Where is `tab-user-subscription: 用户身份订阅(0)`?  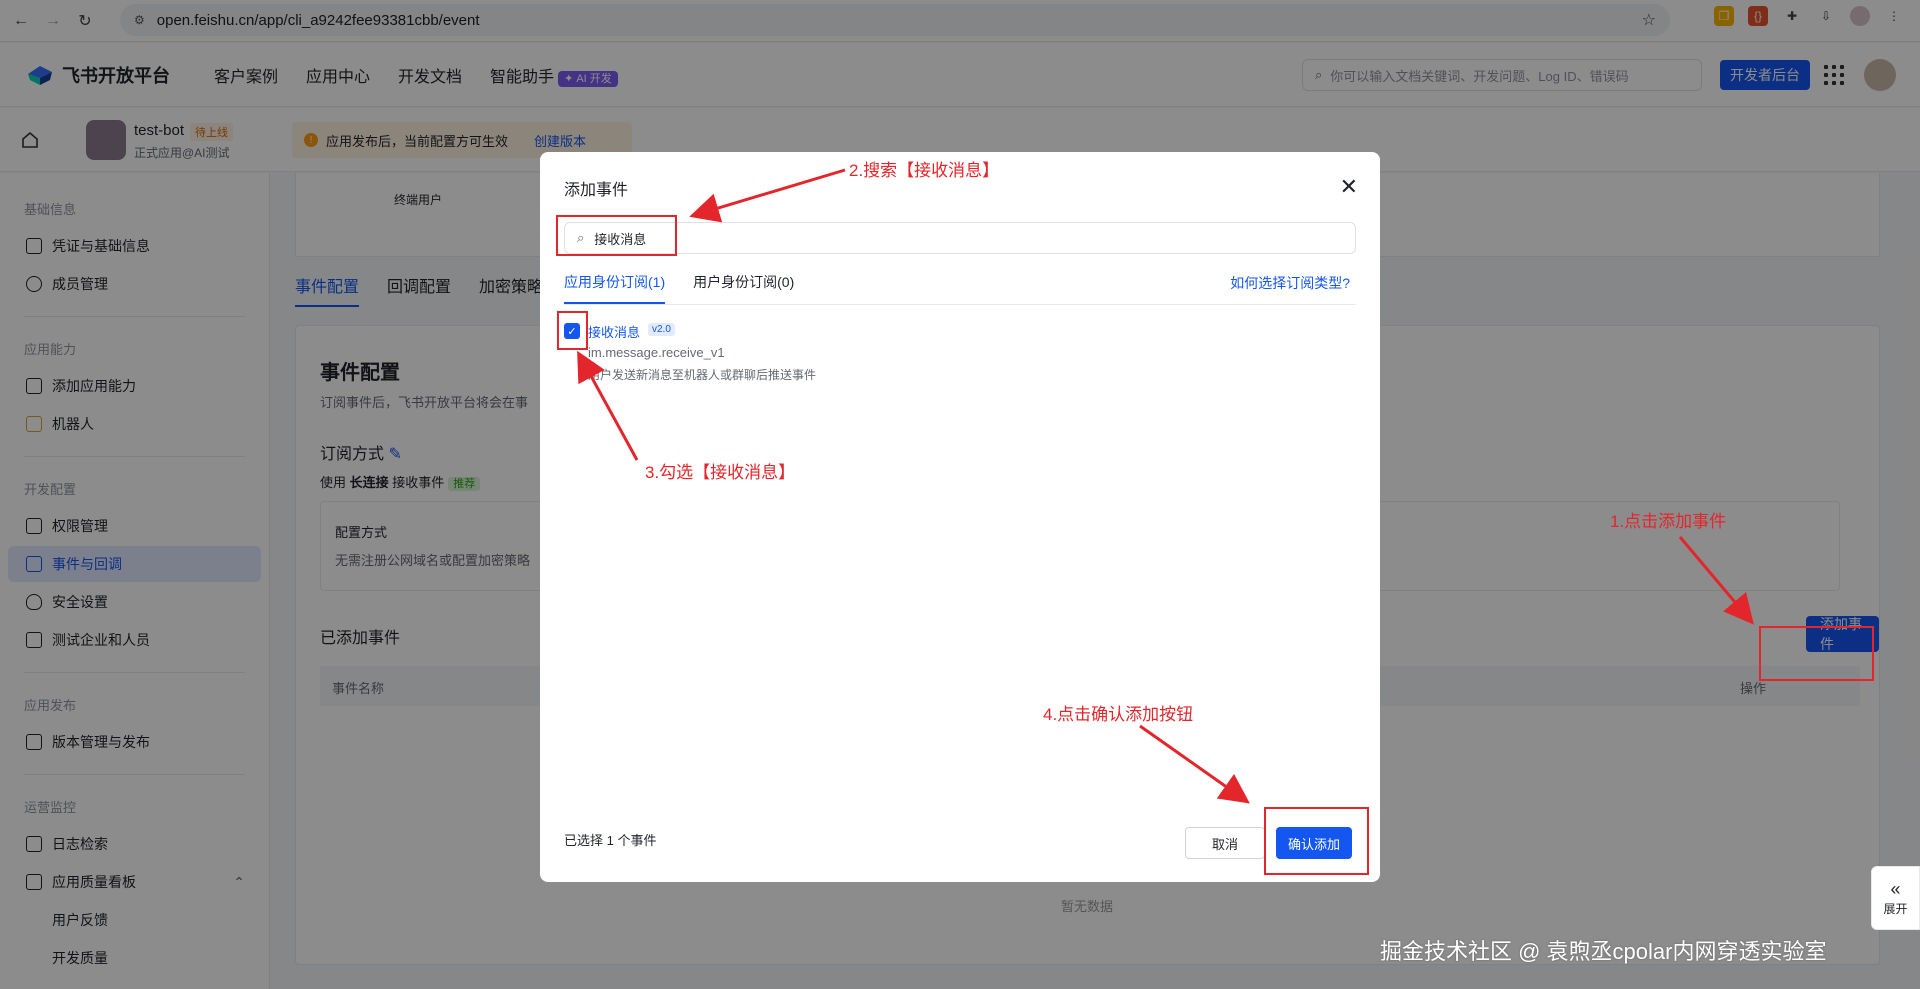
tab-user-subscription: 用户身份订阅(0) is located at coordinates (743, 288).